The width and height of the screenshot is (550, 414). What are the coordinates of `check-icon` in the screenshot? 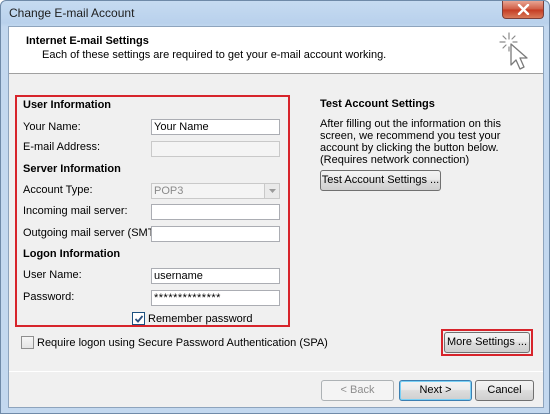 It's located at (139, 319).